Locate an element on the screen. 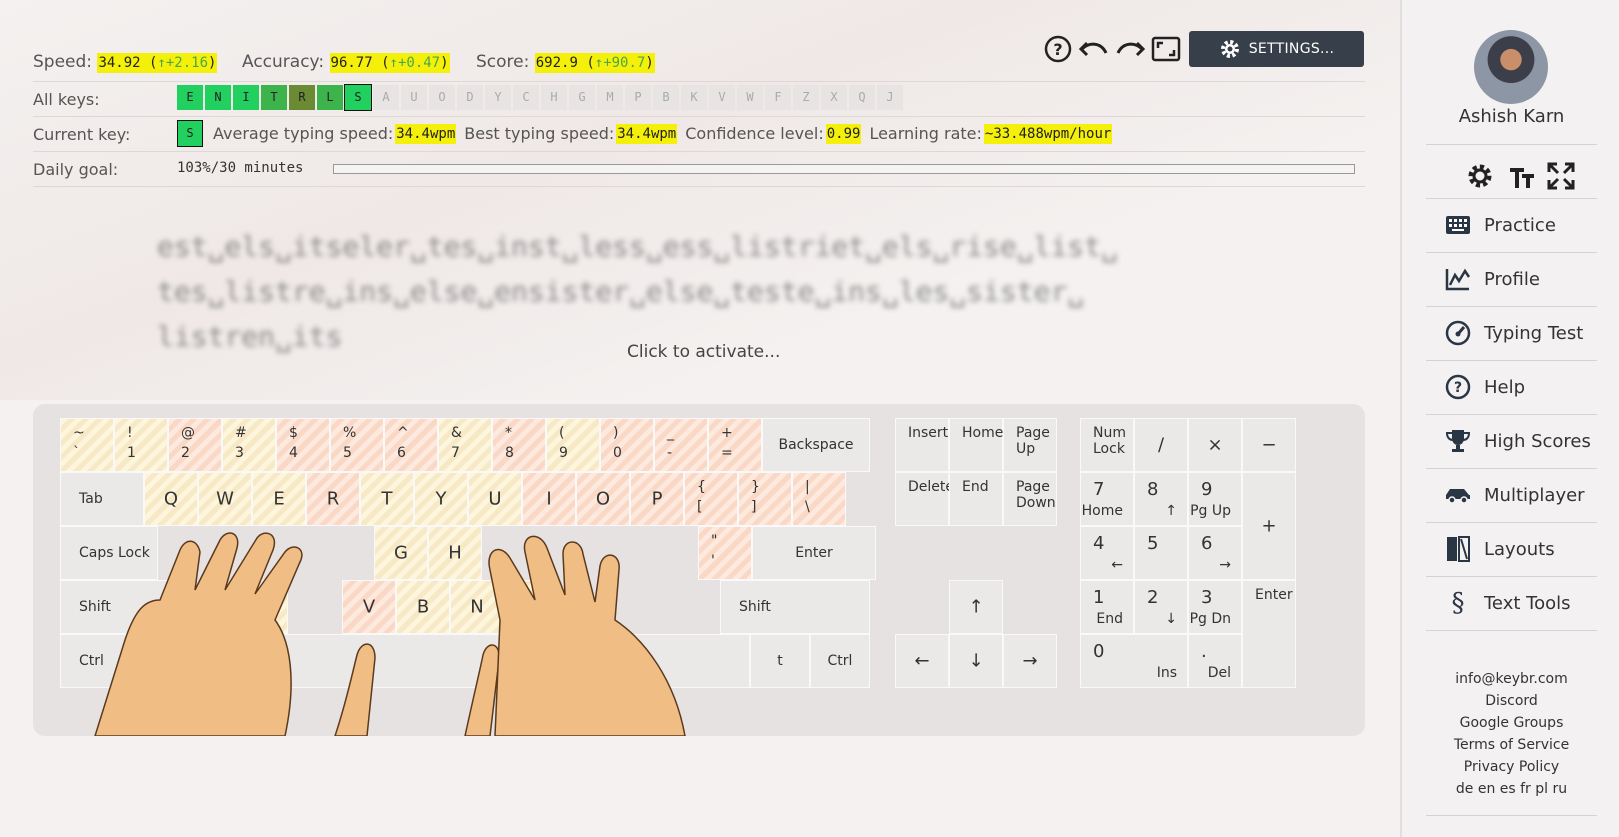 The image size is (1619, 837). sidebar-item-help: ? Help is located at coordinates (1511, 387).